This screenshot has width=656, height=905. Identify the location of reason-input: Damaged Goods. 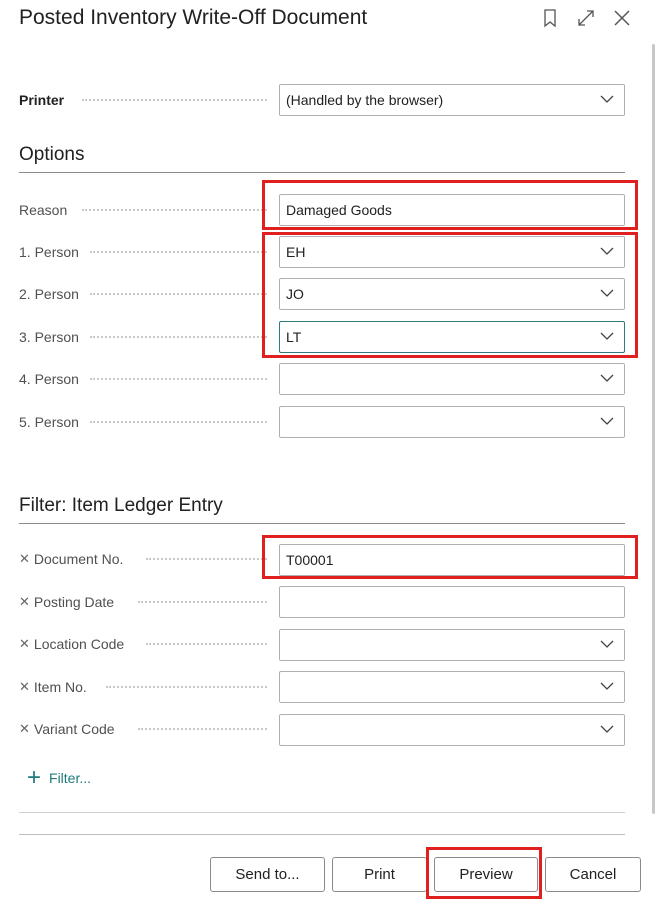
(452, 210).